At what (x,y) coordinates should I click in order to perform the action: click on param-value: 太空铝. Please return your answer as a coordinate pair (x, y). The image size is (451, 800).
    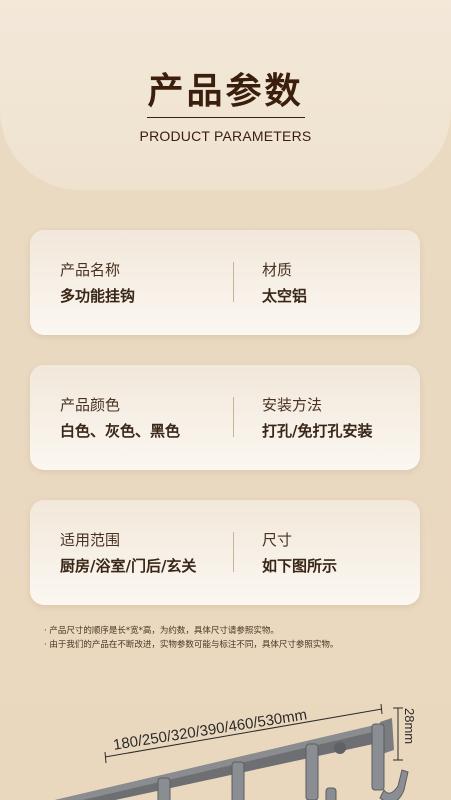
    Looking at the image, I should click on (285, 296).